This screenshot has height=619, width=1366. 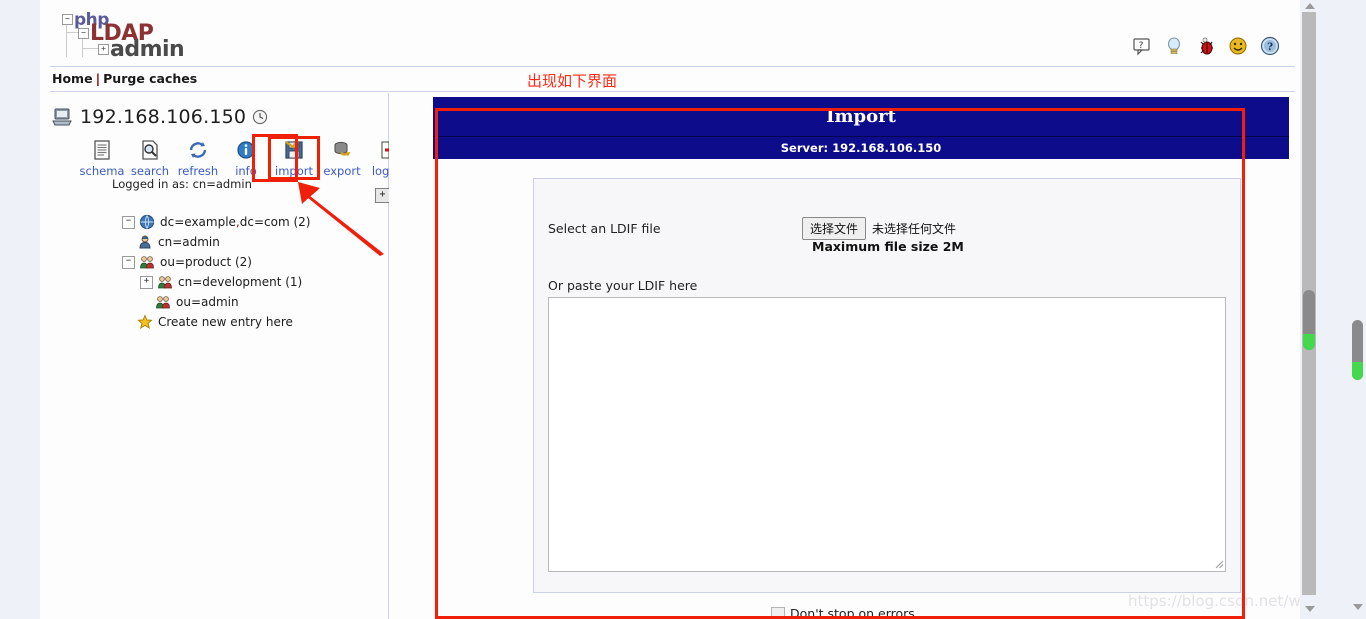 What do you see at coordinates (861, 117) in the screenshot?
I see `page-title: Import` at bounding box center [861, 117].